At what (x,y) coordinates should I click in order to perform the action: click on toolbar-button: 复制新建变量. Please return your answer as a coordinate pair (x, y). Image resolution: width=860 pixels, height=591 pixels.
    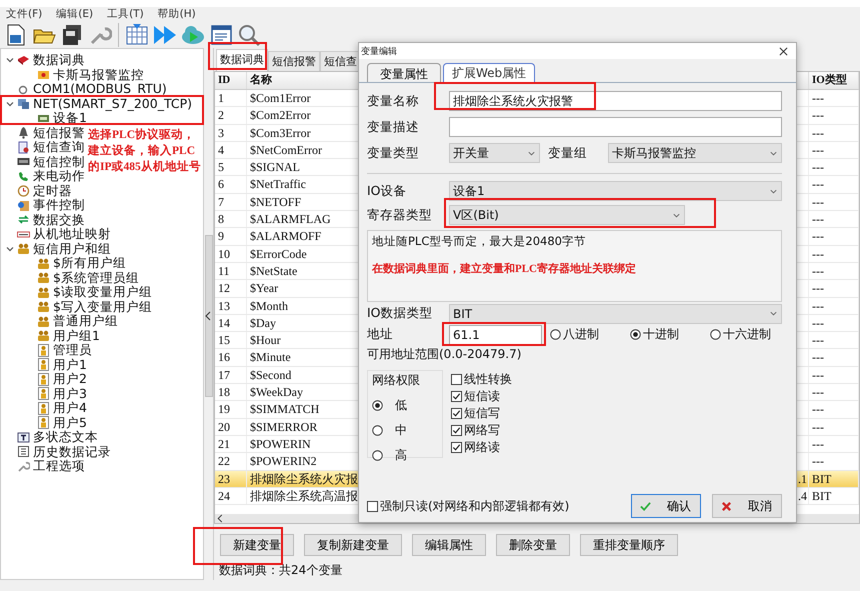
    Looking at the image, I should click on (353, 545).